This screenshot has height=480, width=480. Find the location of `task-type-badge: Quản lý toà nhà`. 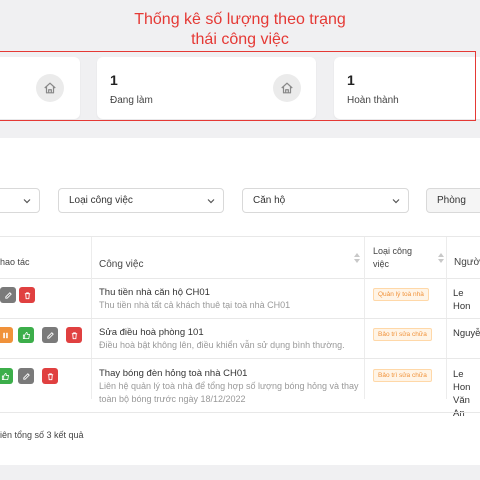

task-type-badge: Quản lý toà nhà is located at coordinates (401, 294).